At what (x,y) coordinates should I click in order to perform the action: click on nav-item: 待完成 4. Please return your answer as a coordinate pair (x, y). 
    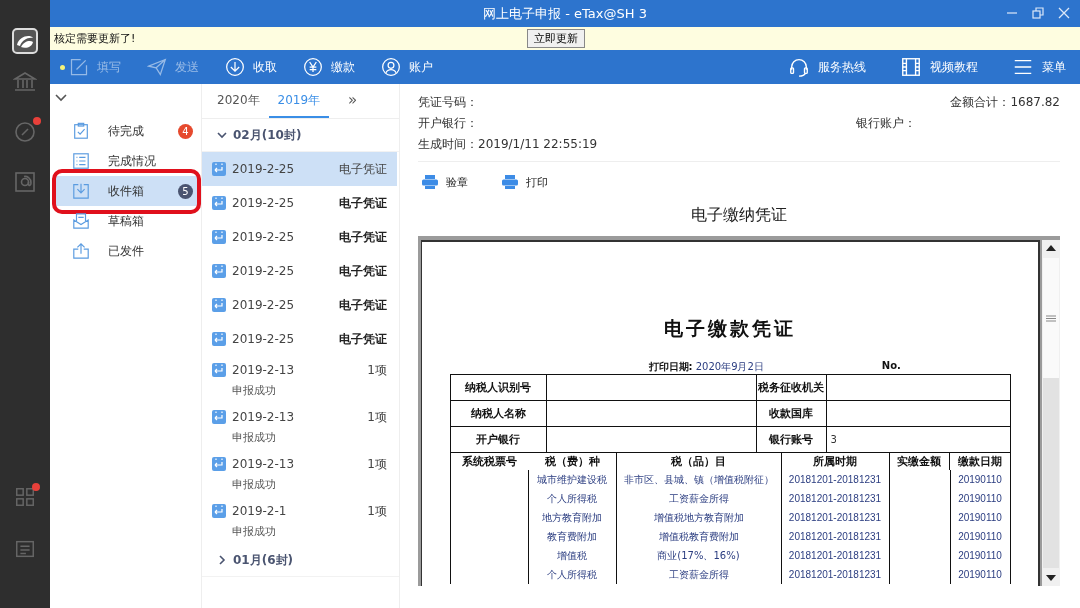
    Looking at the image, I should click on (126, 131).